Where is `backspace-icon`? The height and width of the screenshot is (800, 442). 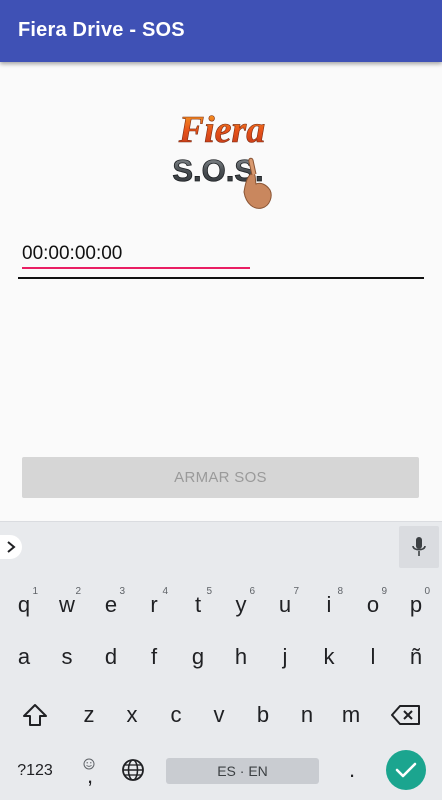
backspace-icon is located at coordinates (406, 715).